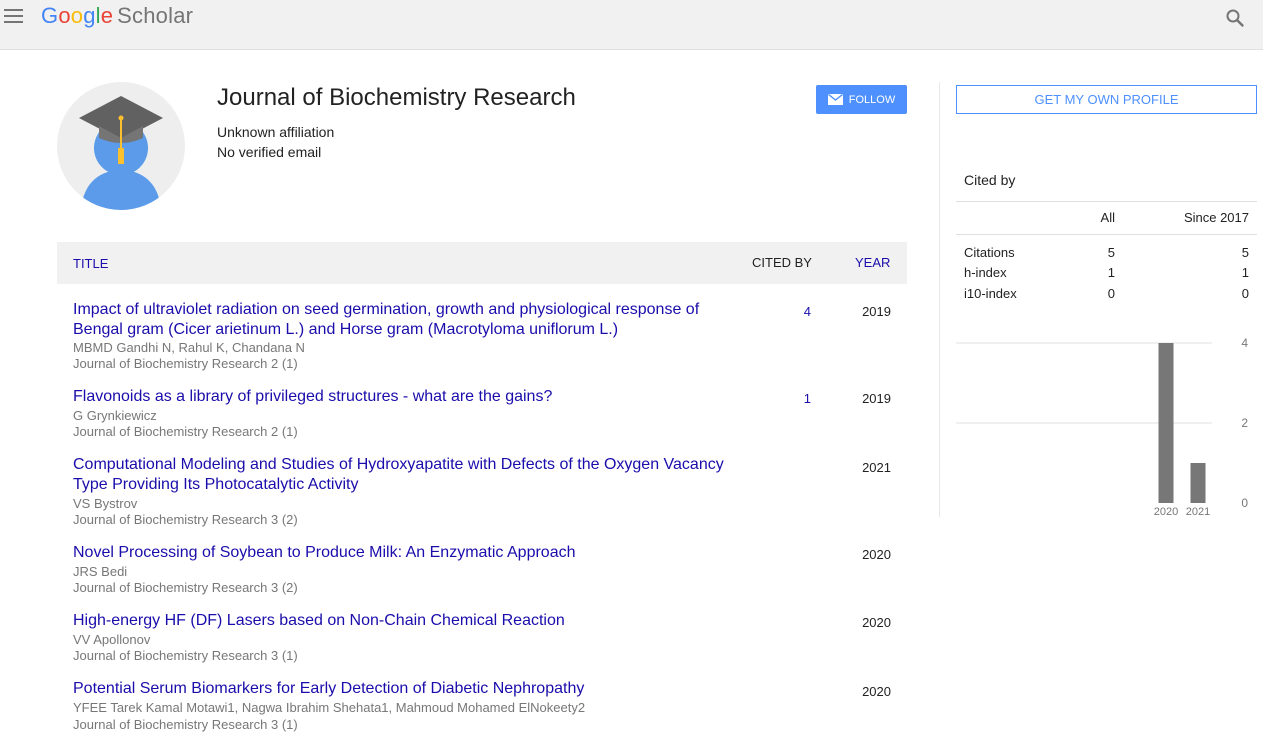 The height and width of the screenshot is (738, 1263). I want to click on stat-h-index-since: 1, so click(1245, 272).